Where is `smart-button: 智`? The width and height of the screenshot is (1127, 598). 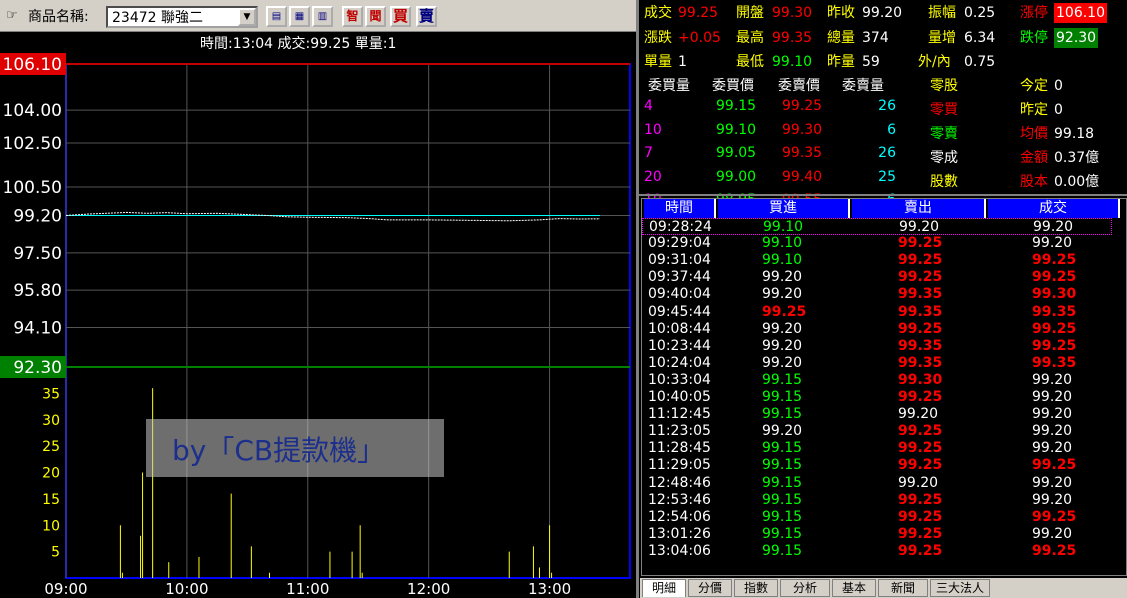 smart-button: 智 is located at coordinates (352, 16).